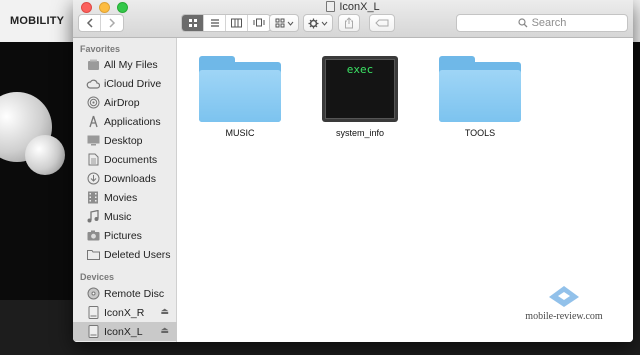  I want to click on tag-icon, so click(382, 23).